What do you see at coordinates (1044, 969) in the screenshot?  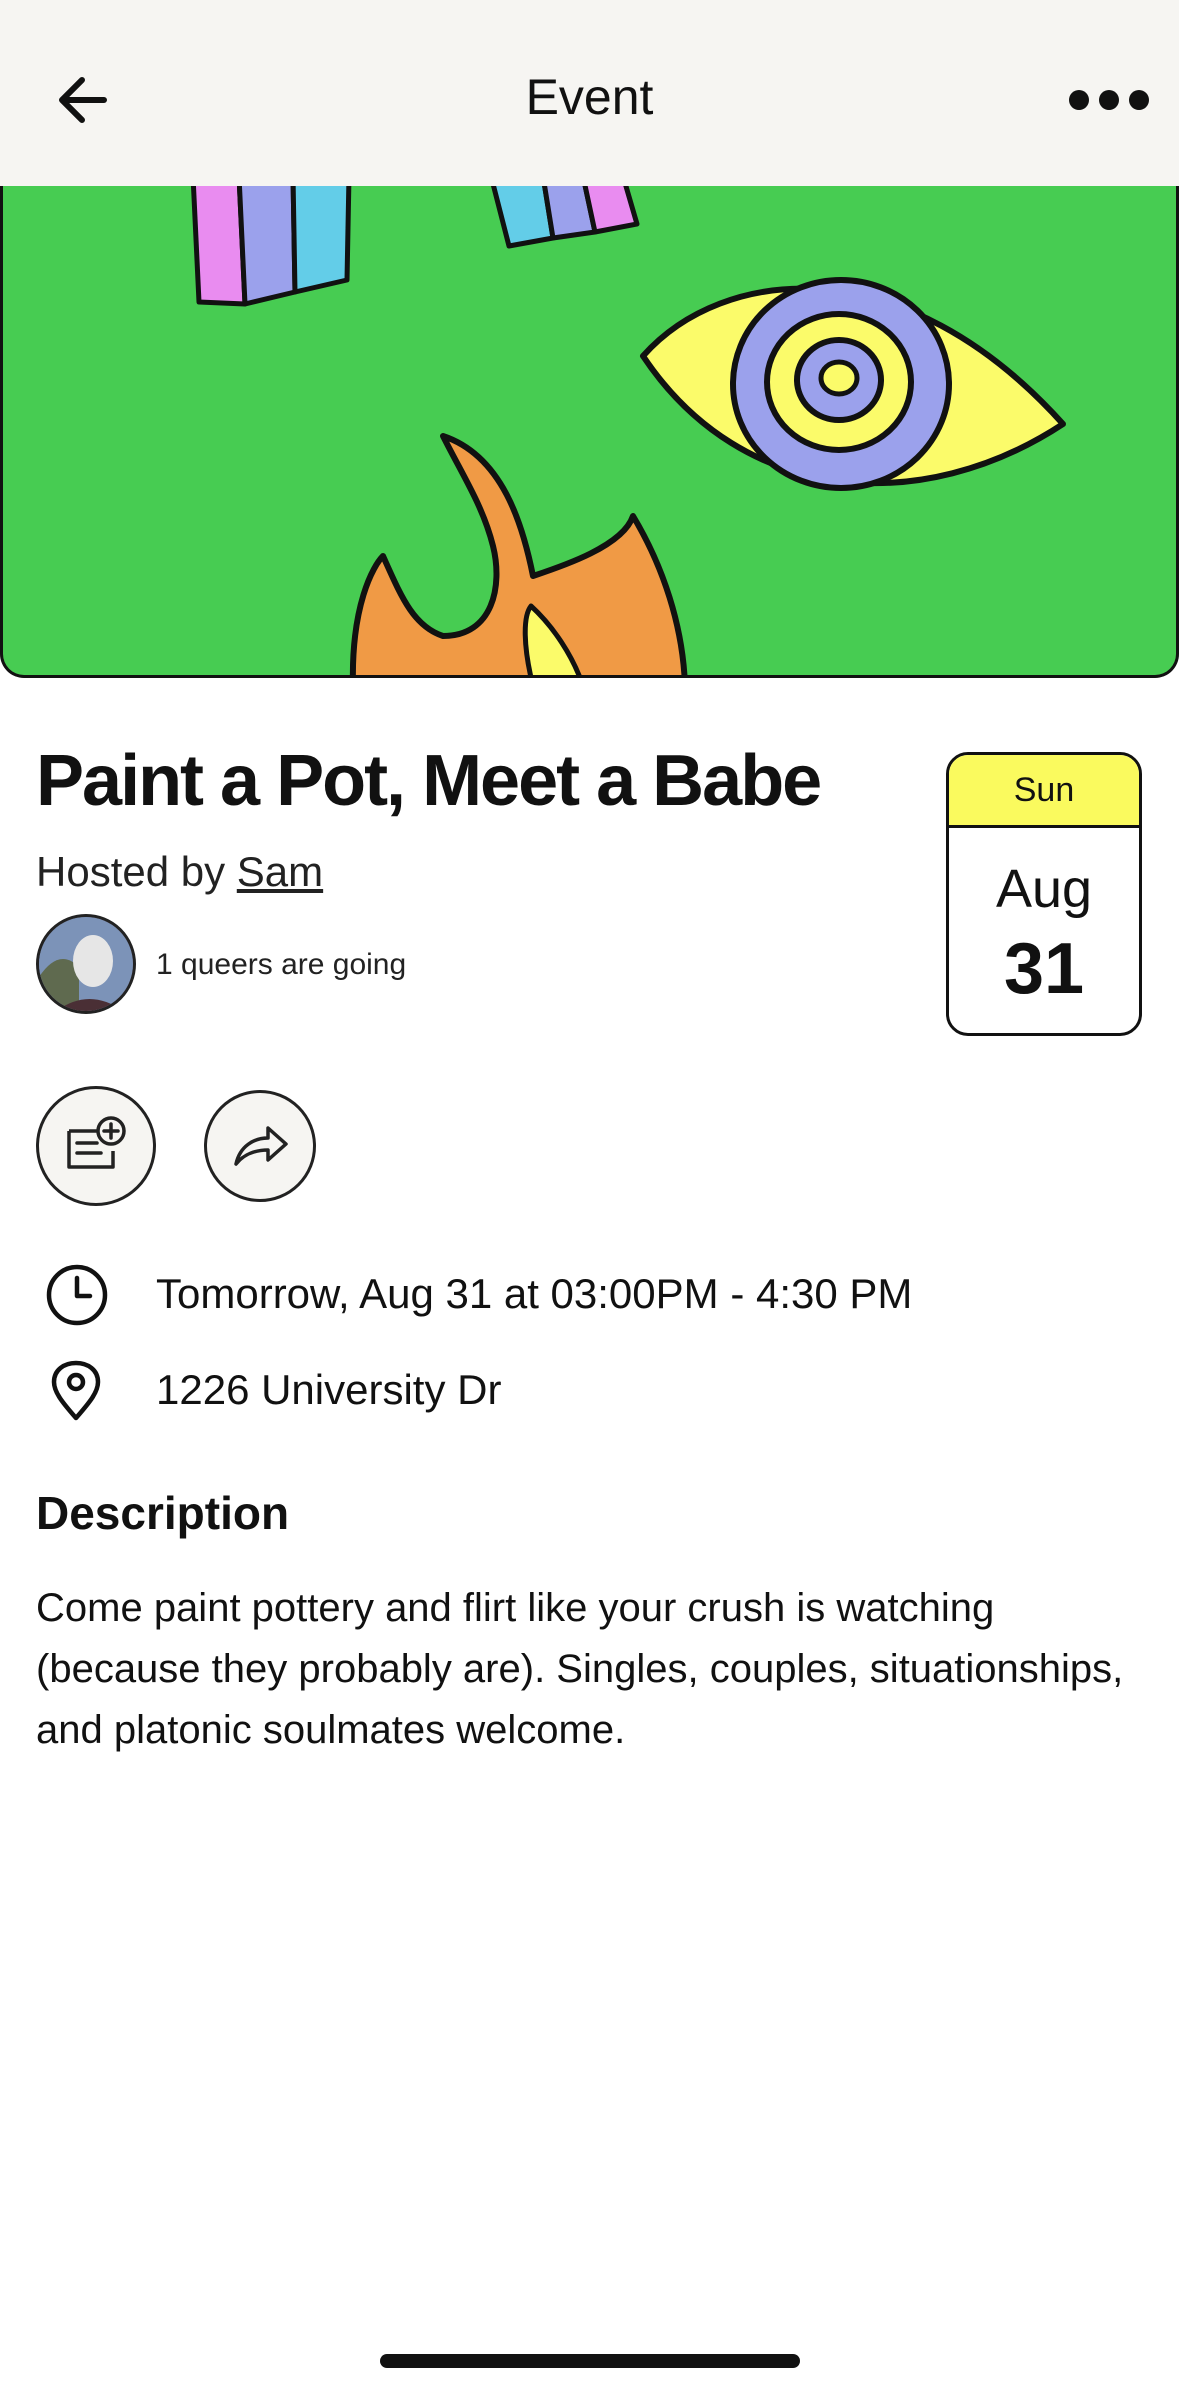 I see `date-day-number: 31` at bounding box center [1044, 969].